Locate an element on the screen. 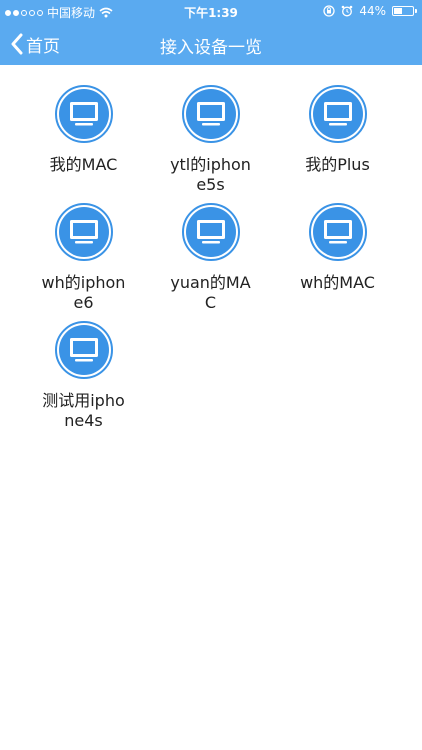 The image size is (422, 750). device-label: ytl的iphone5s is located at coordinates (210, 174).